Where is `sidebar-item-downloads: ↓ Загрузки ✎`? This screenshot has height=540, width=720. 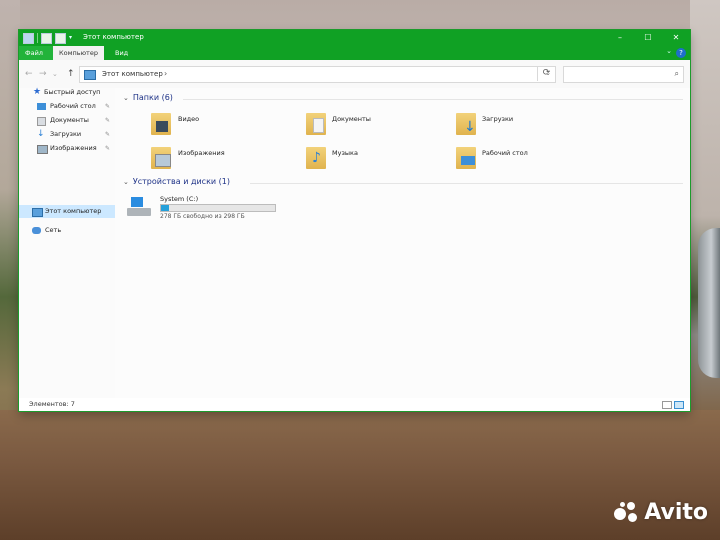
sidebar-item-downloads: ↓ Загрузки ✎ is located at coordinates (67, 134).